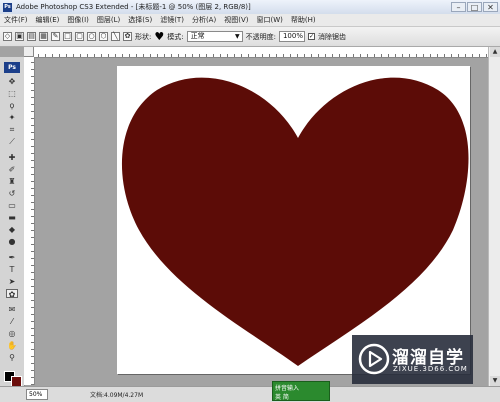 This screenshot has width=500, height=402. I want to click on pen-tool-icon: ✒, so click(12, 257).